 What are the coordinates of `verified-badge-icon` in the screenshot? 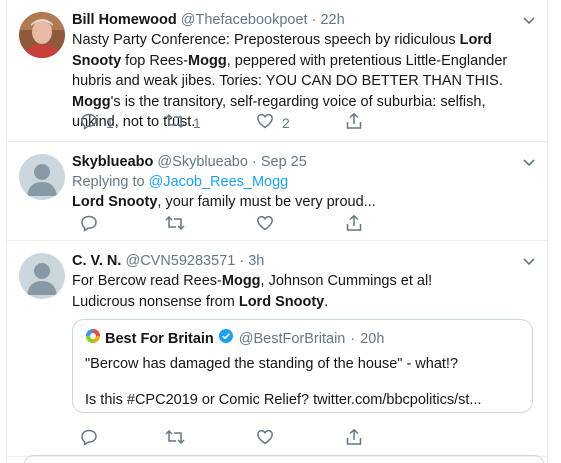 It's located at (226, 339).